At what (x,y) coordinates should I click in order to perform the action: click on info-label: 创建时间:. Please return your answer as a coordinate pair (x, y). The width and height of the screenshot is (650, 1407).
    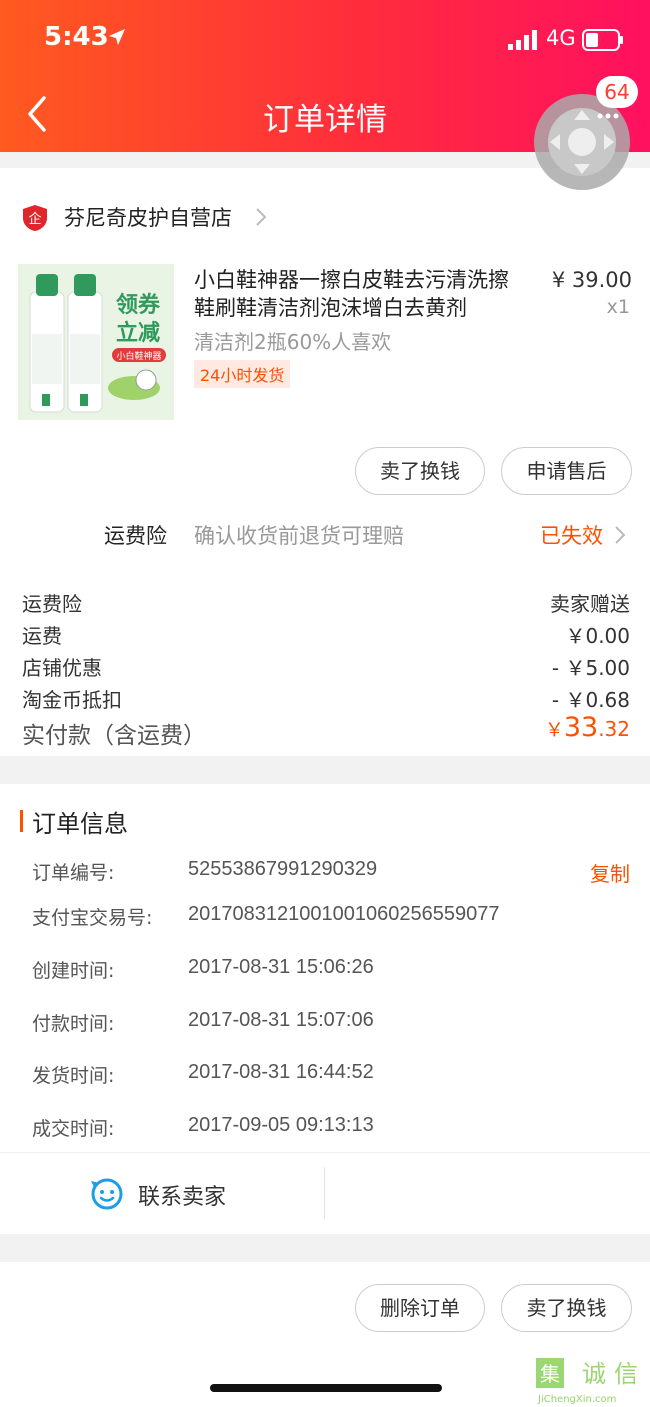
    Looking at the image, I should click on (73, 971).